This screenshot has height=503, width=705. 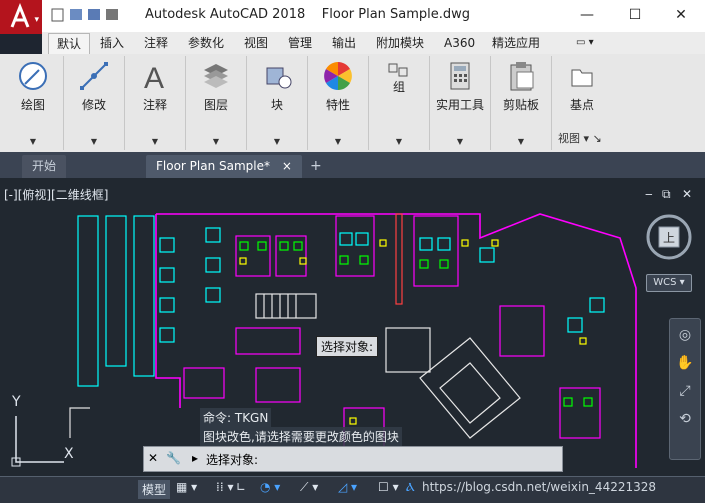 What do you see at coordinates (539, 487) in the screenshot?
I see `watermark-text: https://blog.csdn.net/weixin_44221328` at bounding box center [539, 487].